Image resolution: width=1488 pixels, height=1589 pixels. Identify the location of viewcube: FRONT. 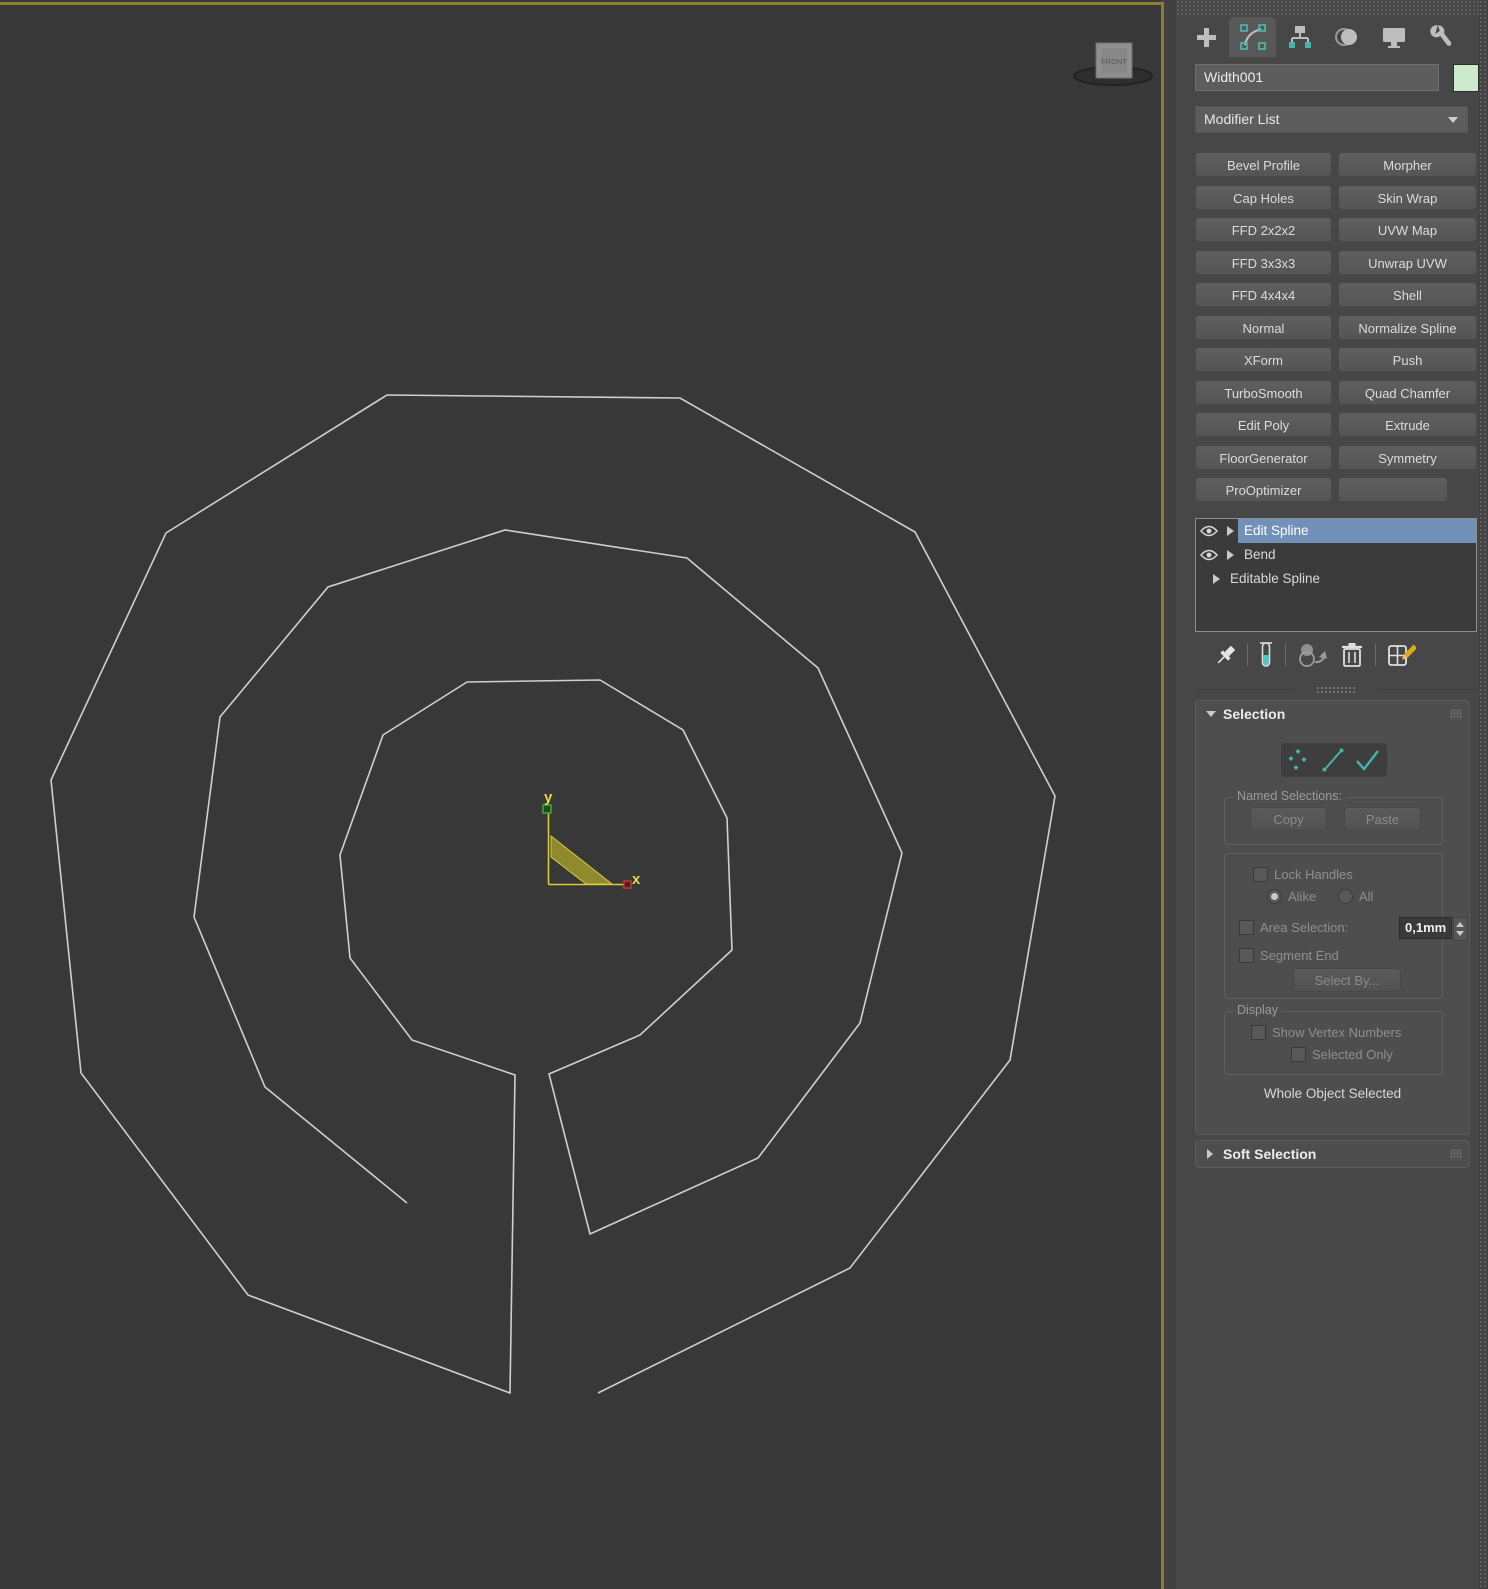
(1113, 64).